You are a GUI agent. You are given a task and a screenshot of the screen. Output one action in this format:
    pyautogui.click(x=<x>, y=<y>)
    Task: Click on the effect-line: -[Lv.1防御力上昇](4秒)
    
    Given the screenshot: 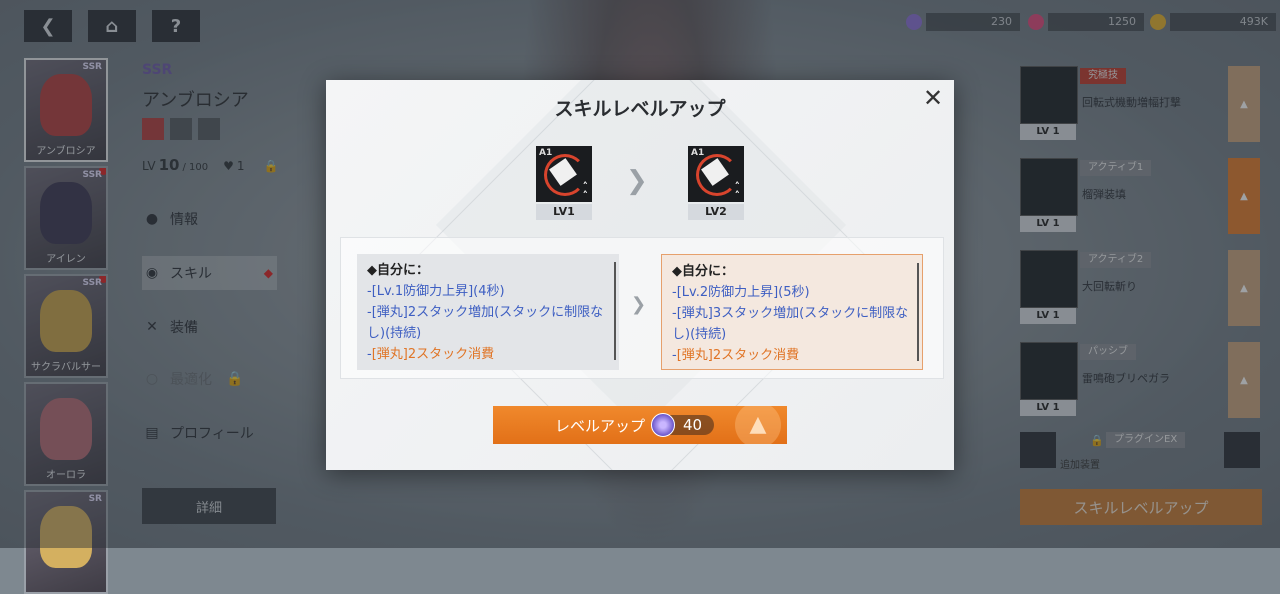 What is the action you would take?
    pyautogui.click(x=436, y=291)
    